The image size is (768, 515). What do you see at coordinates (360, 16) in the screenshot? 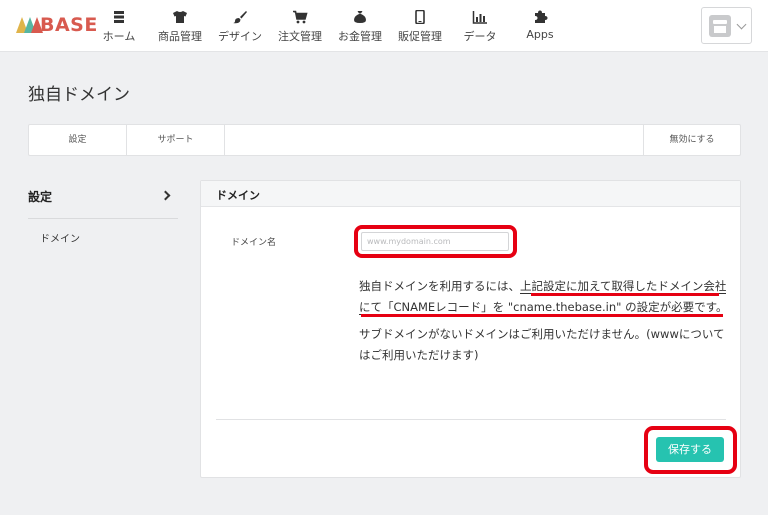
I see `money-bag-icon` at bounding box center [360, 16].